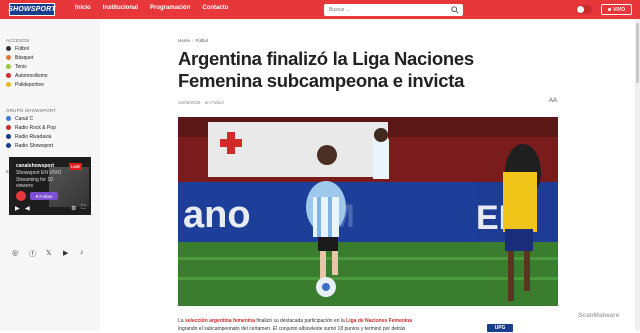 This screenshot has width=640, height=333. I want to click on stream-channel: canalshowsport, so click(35, 166).